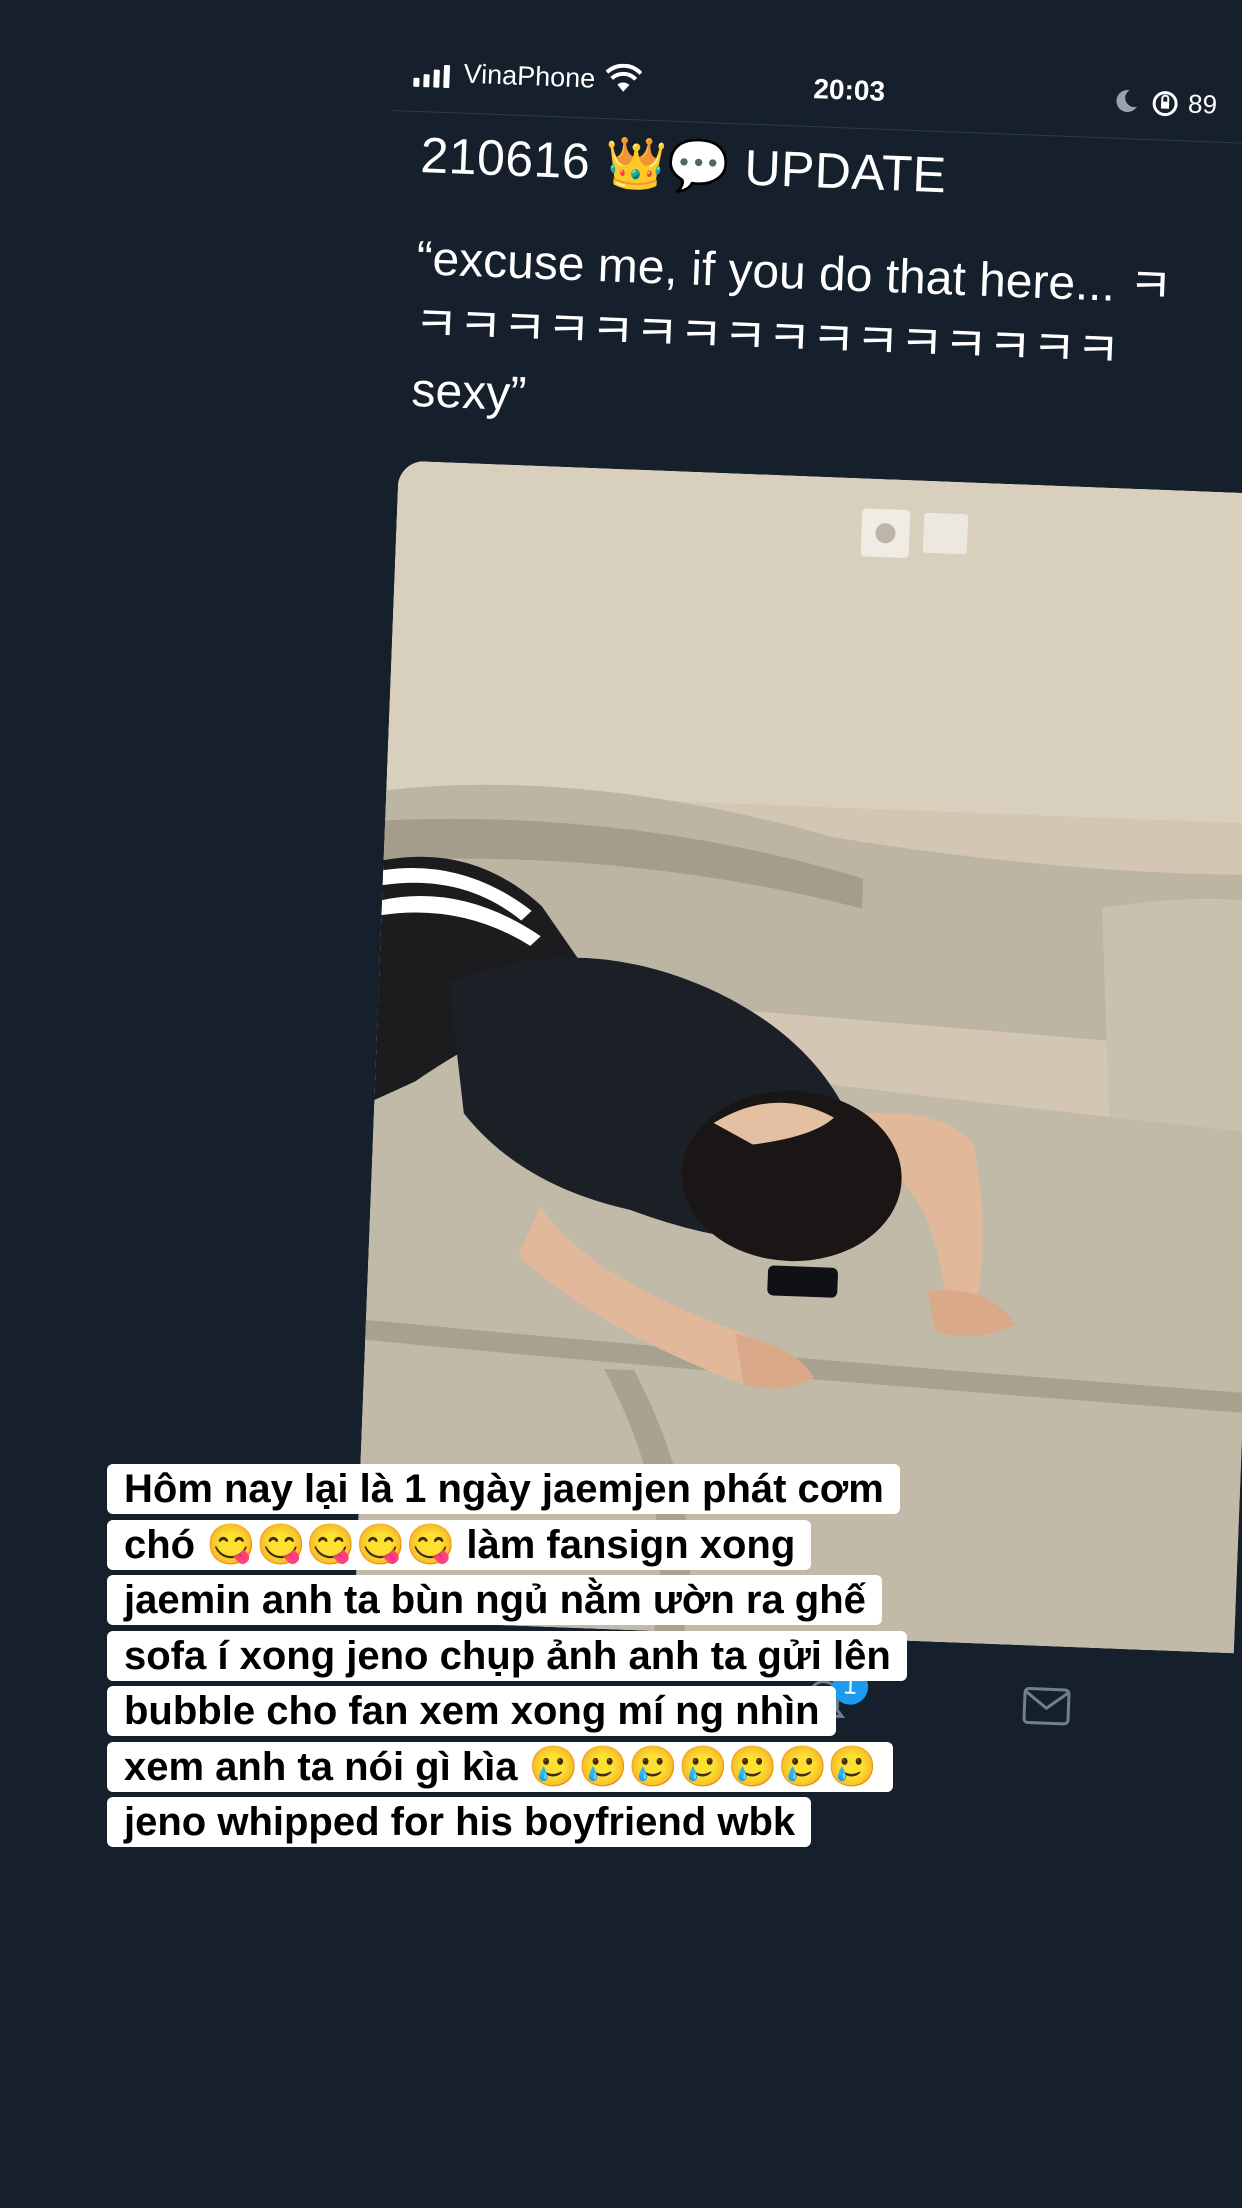  What do you see at coordinates (1165, 104) in the screenshot?
I see `rotation-lock-icon` at bounding box center [1165, 104].